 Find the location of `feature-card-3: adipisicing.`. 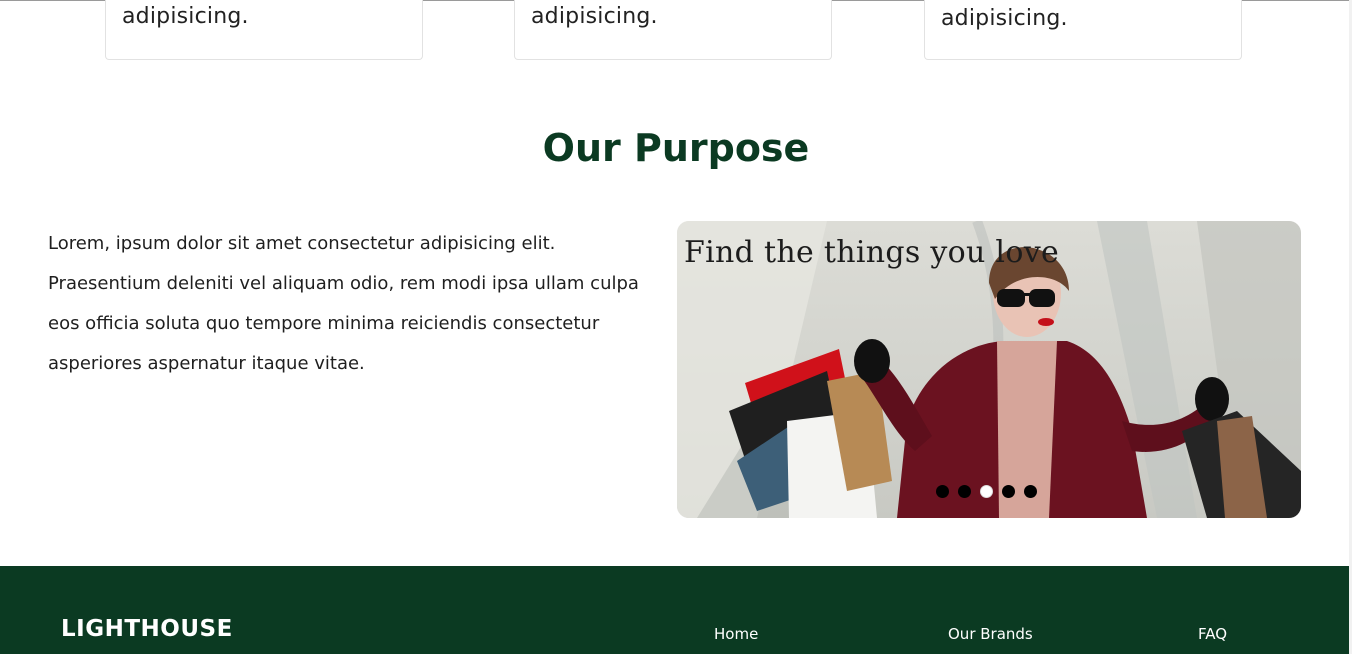

feature-card-3: adipisicing. is located at coordinates (1083, 30).